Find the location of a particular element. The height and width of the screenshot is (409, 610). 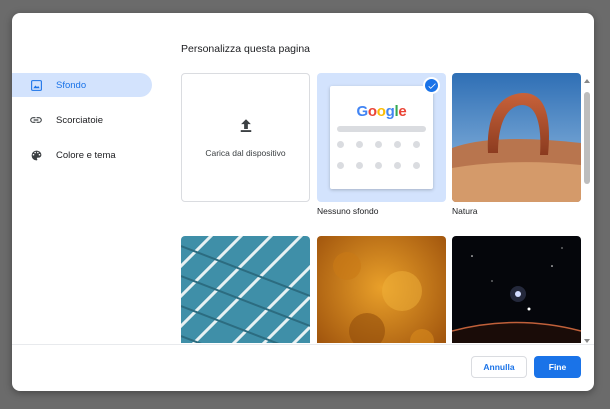

tile-label-natura: Natura is located at coordinates (465, 211).